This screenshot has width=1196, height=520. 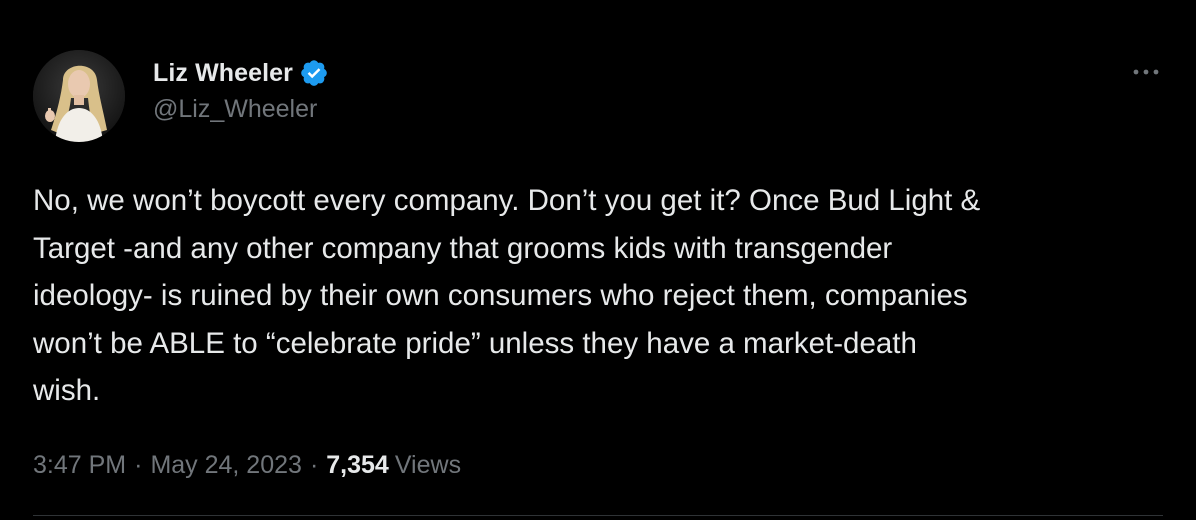 What do you see at coordinates (223, 73) in the screenshot?
I see `author-display-name: Liz Wheeler` at bounding box center [223, 73].